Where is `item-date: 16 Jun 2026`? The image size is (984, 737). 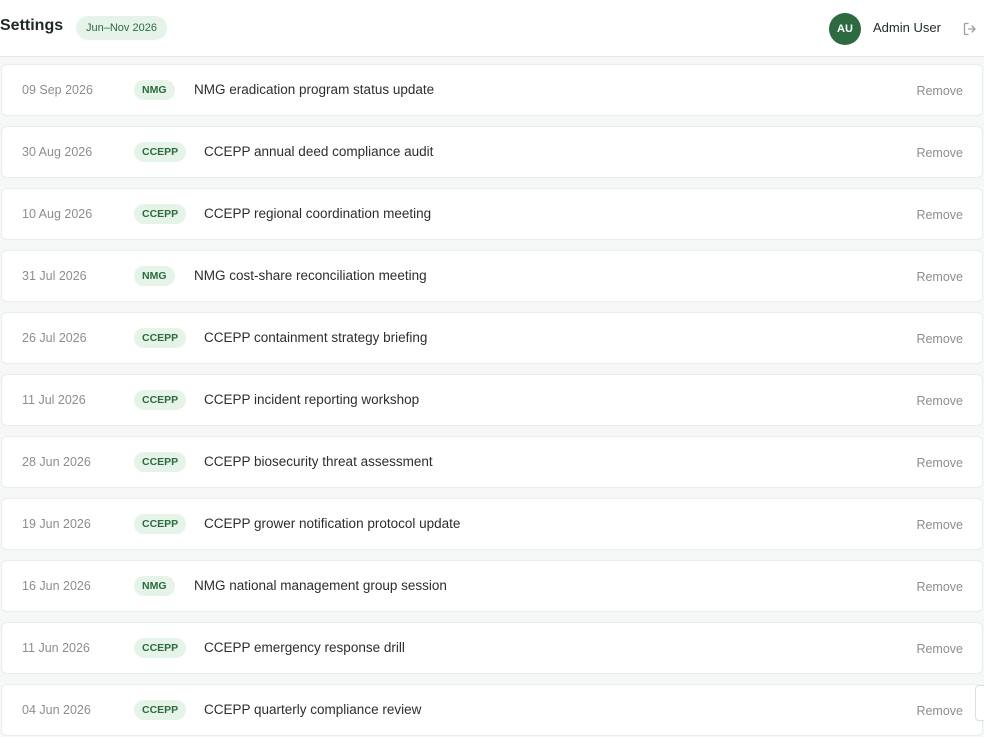
item-date: 16 Jun 2026 is located at coordinates (56, 586).